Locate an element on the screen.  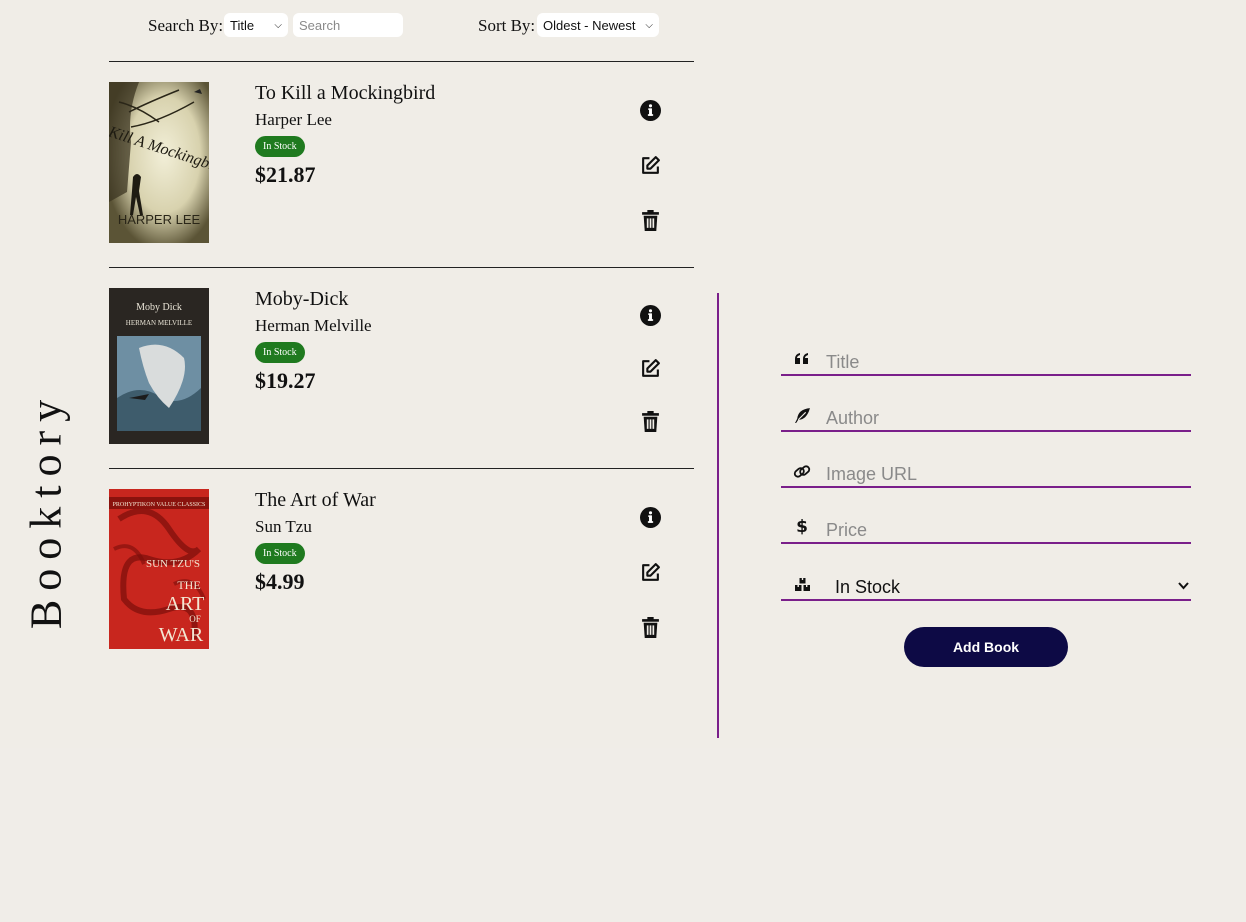
book-title: Moby-Dick is located at coordinates (302, 299).